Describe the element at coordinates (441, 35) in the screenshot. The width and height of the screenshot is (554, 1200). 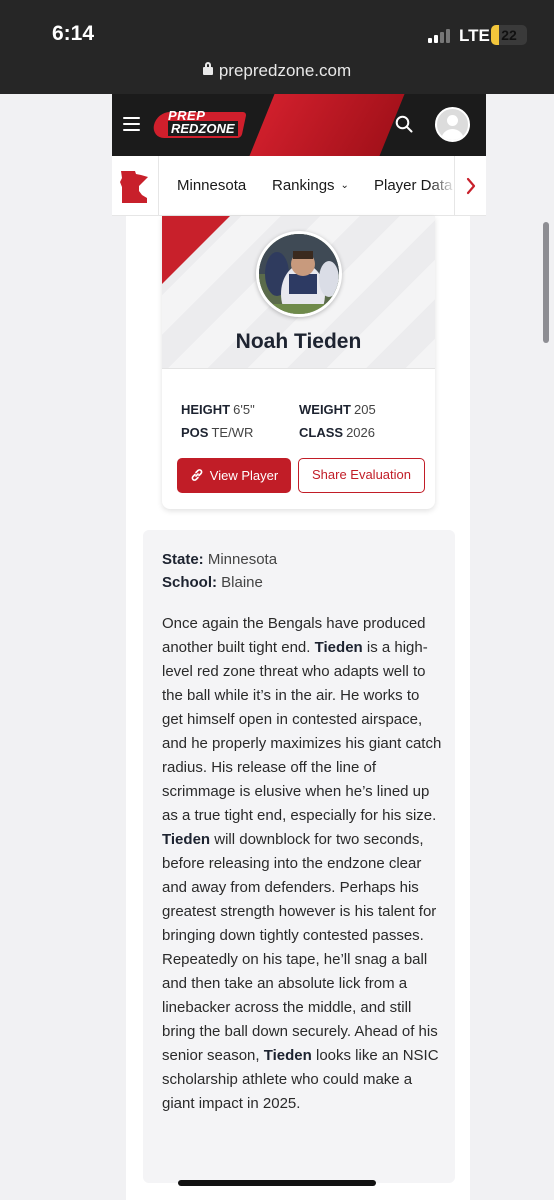
I see `signal-icon` at that location.